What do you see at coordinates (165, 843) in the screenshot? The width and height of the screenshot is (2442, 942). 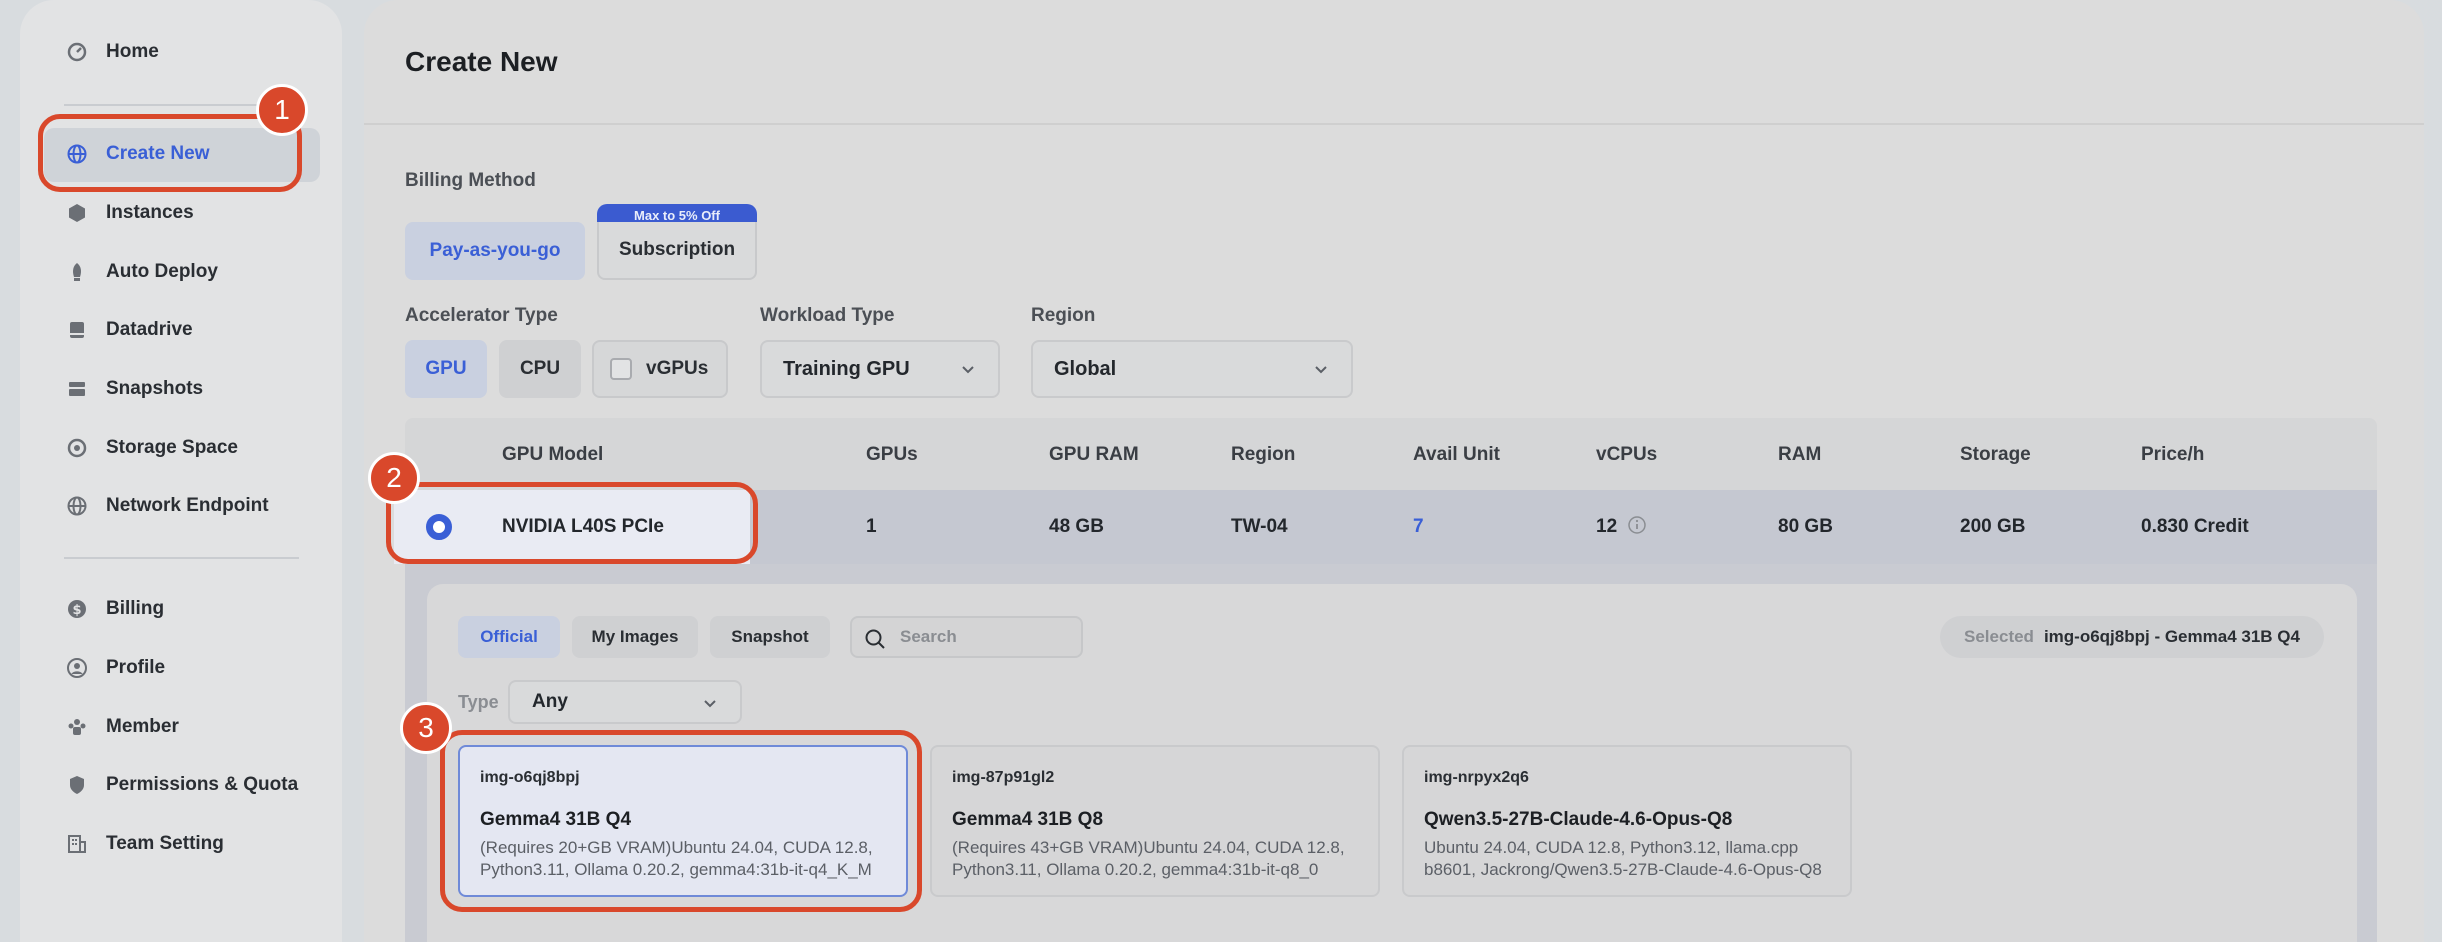 I see `sidebar-item-label: Team Setting` at bounding box center [165, 843].